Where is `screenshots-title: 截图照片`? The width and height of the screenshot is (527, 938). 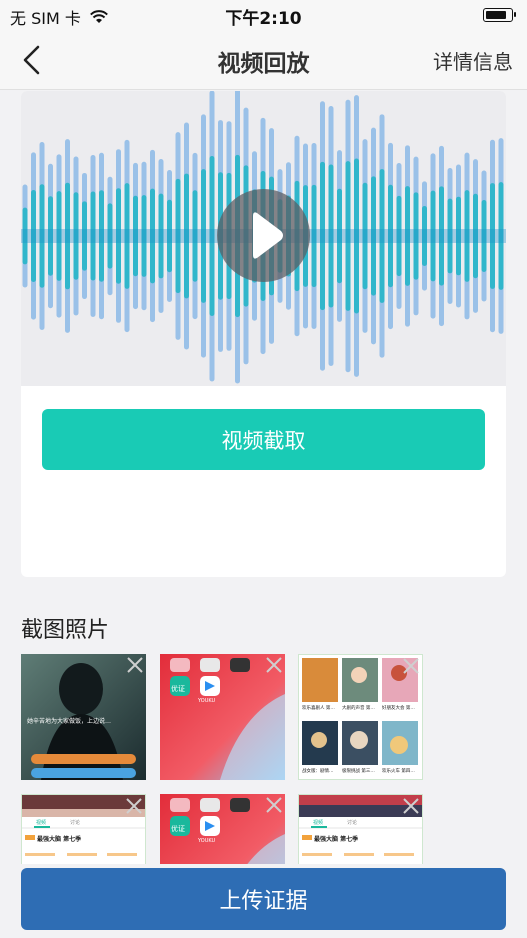
screenshots-title: 截图照片 is located at coordinates (65, 630).